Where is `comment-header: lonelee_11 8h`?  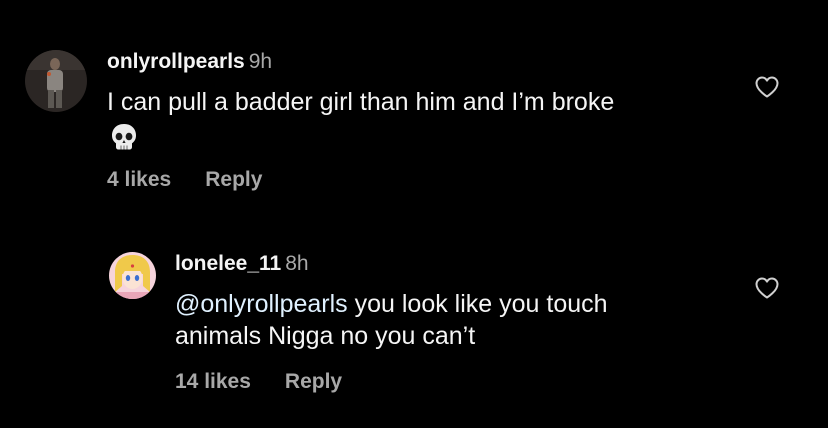
comment-header: lonelee_11 8h is located at coordinates (242, 264).